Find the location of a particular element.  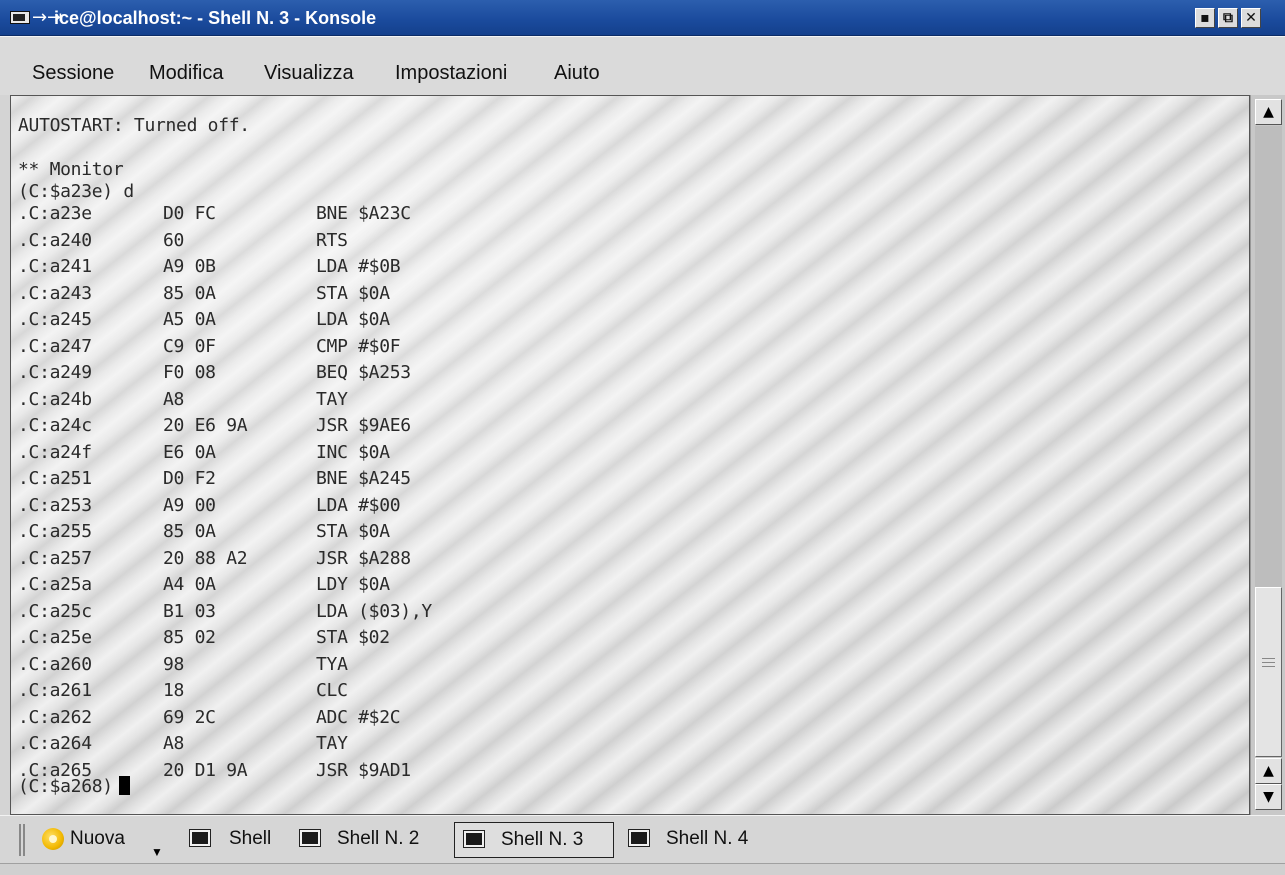

address-cell: .C:a240 is located at coordinates (55, 240).